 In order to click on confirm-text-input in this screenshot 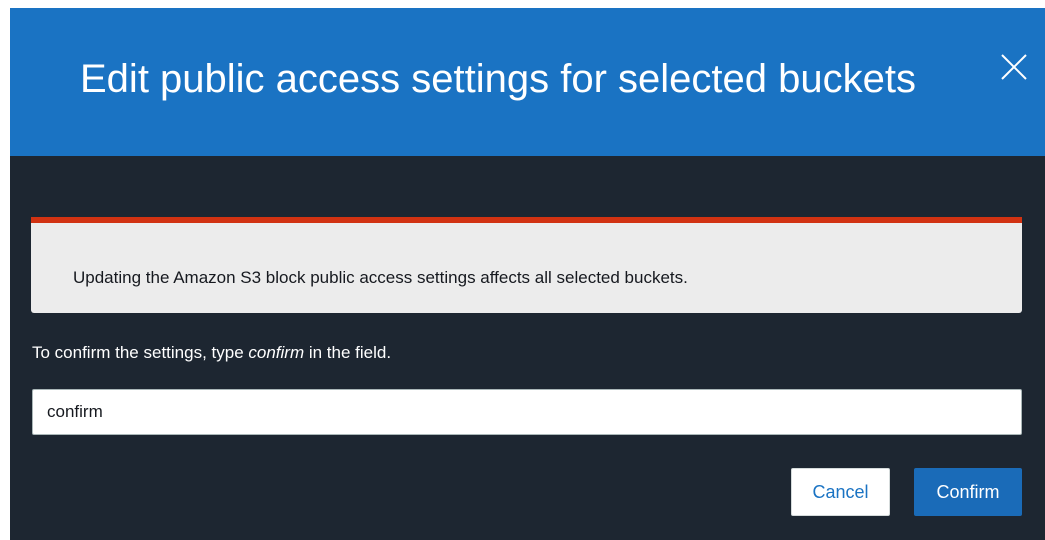, I will do `click(527, 412)`.